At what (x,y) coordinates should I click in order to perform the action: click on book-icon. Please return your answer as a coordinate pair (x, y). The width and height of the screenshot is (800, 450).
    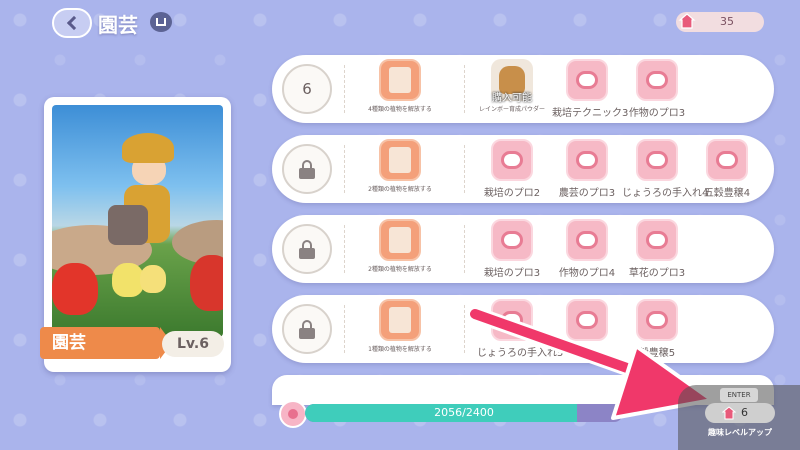
    Looking at the image, I should click on (161, 22).